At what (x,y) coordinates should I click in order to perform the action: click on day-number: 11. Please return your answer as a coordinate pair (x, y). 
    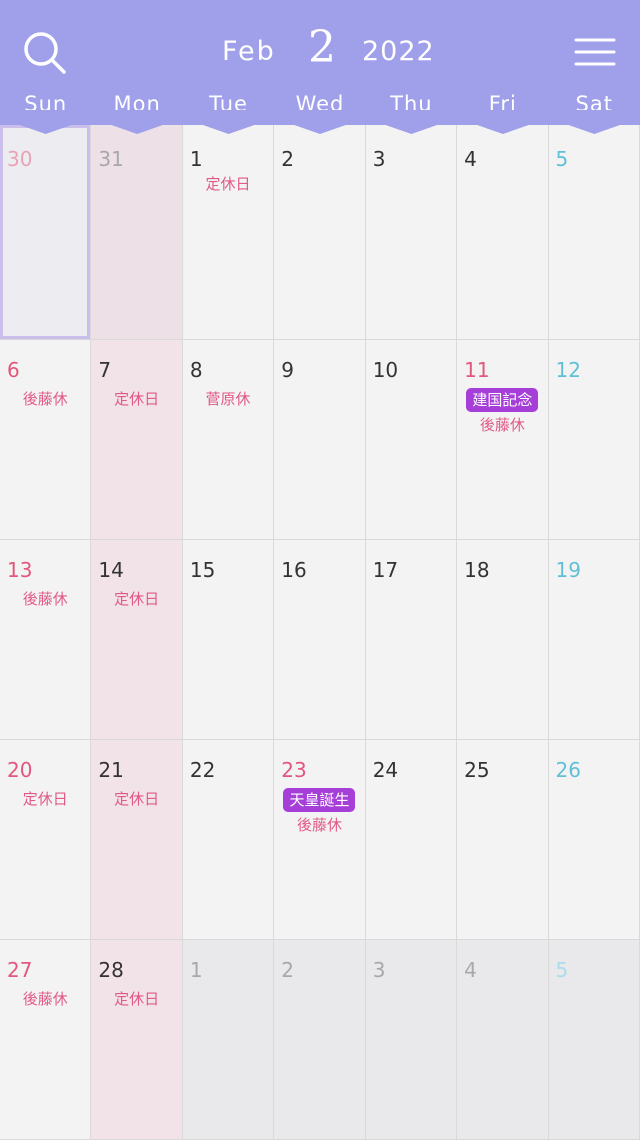
    Looking at the image, I should click on (477, 370).